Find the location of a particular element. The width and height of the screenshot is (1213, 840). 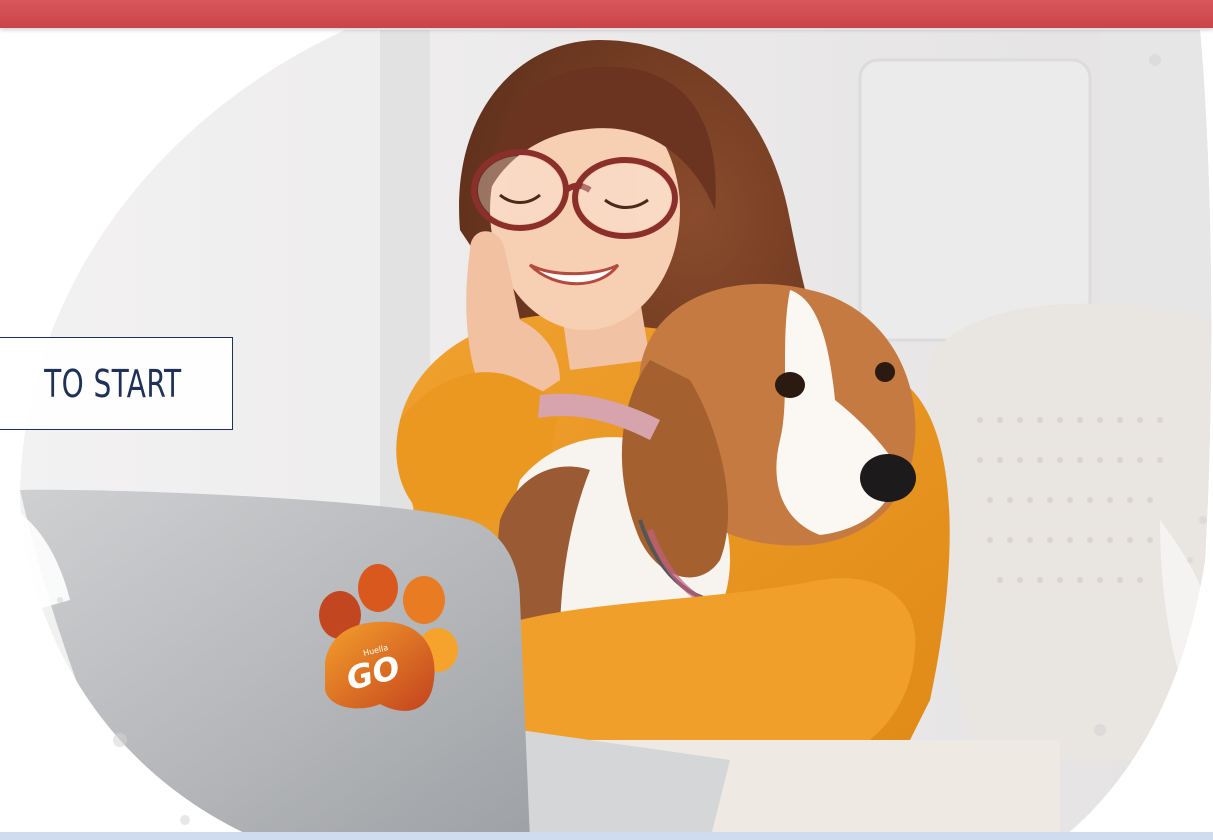

bottom-bar is located at coordinates (606, 836).